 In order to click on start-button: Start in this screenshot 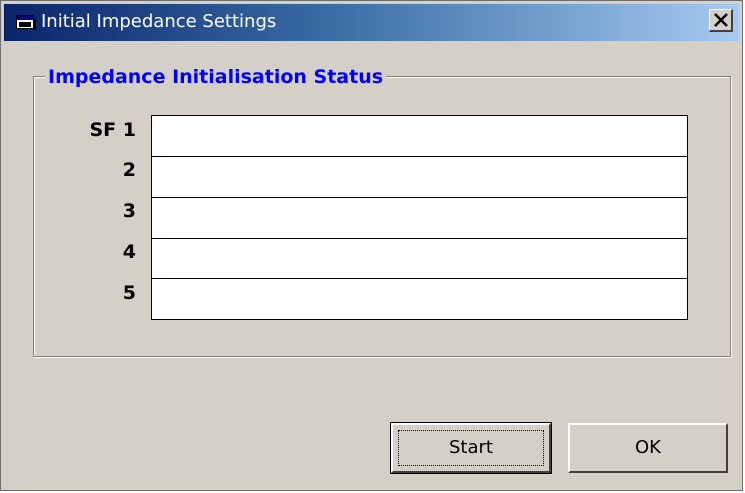, I will do `click(471, 448)`.